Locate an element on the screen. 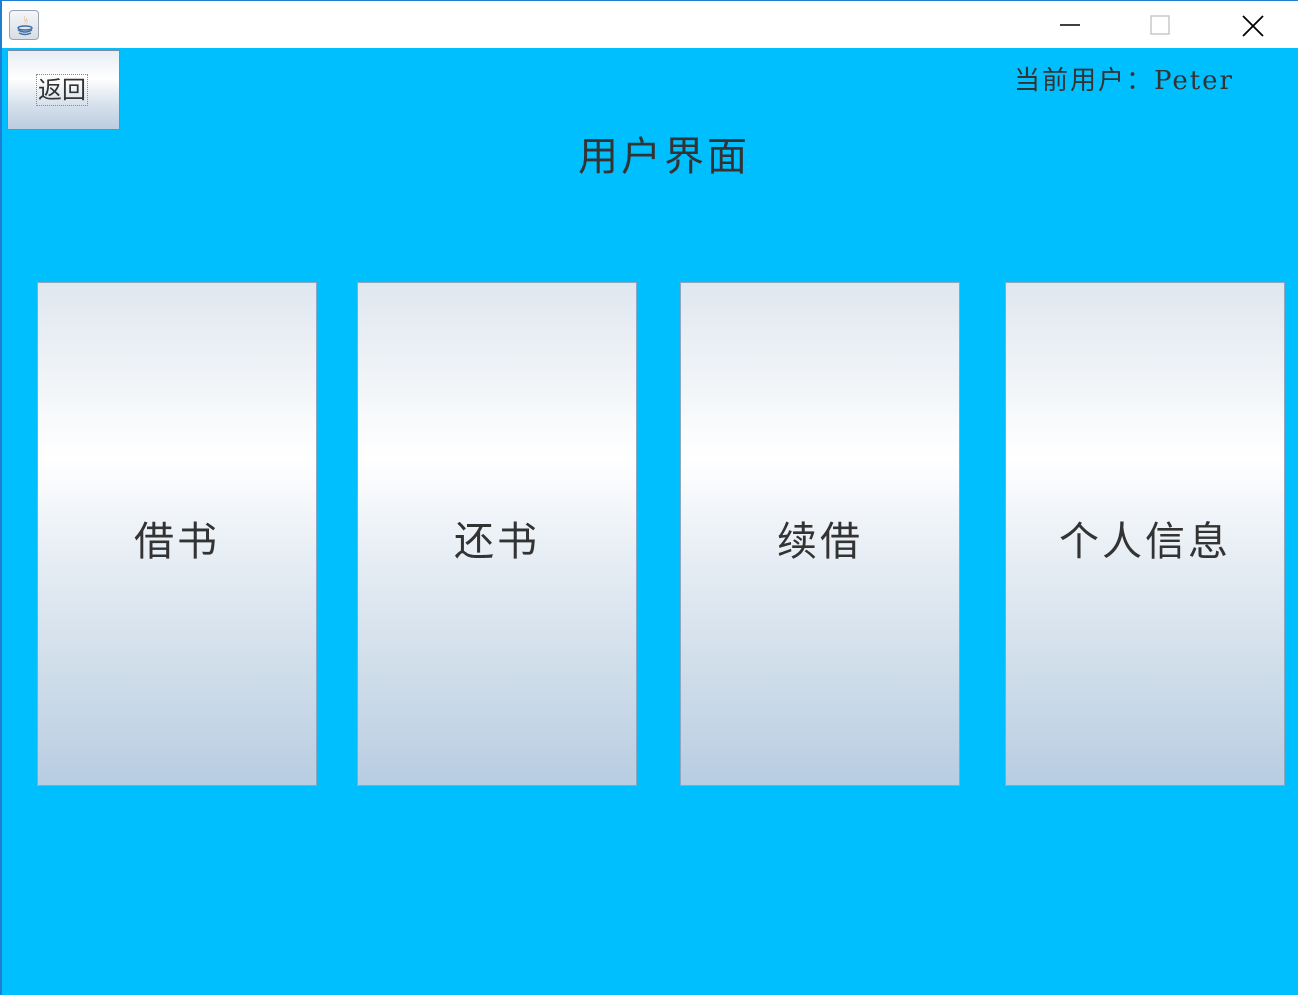 Image resolution: width=1298 pixels, height=995 pixels. minimize-button is located at coordinates (1070, 25).